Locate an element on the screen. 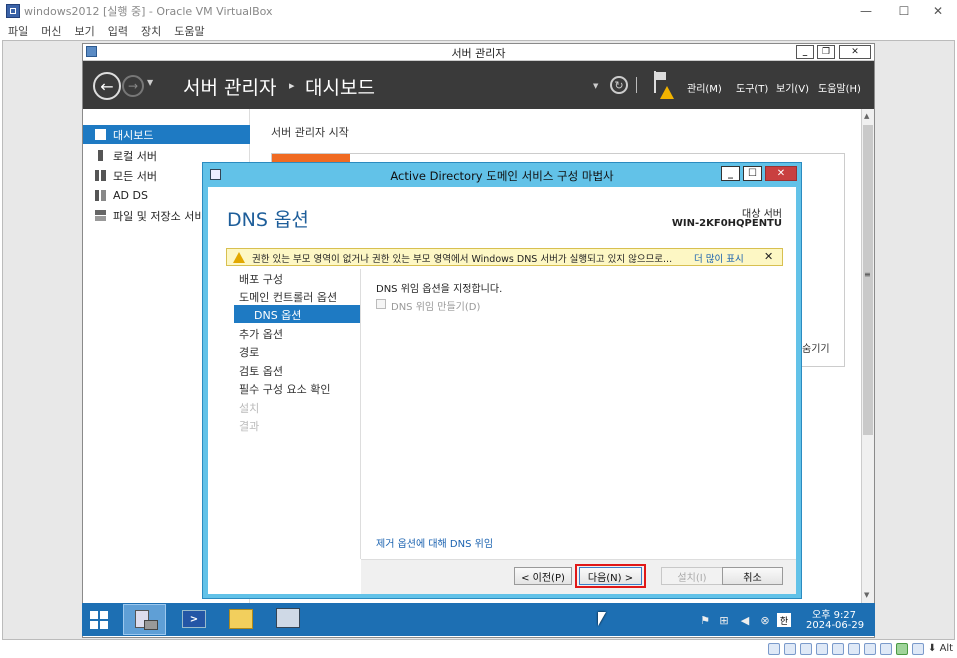 This screenshot has width=957, height=658. step-prerequisites: 필수 구성 요소 확인 is located at coordinates (284, 389).